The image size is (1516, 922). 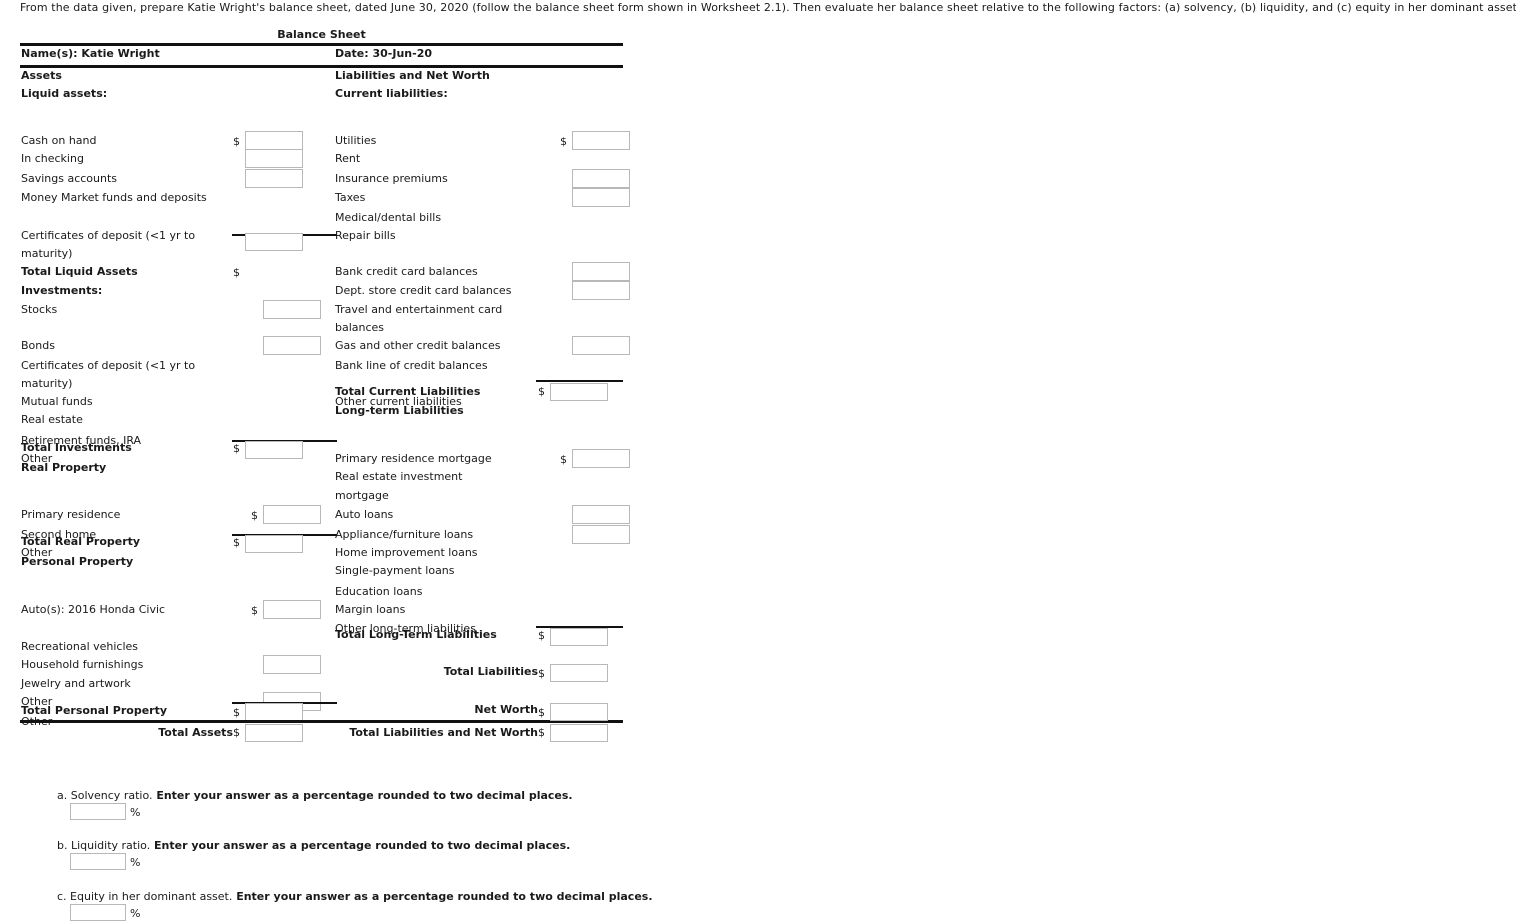 What do you see at coordinates (274, 733) in the screenshot?
I see `total-assets-input` at bounding box center [274, 733].